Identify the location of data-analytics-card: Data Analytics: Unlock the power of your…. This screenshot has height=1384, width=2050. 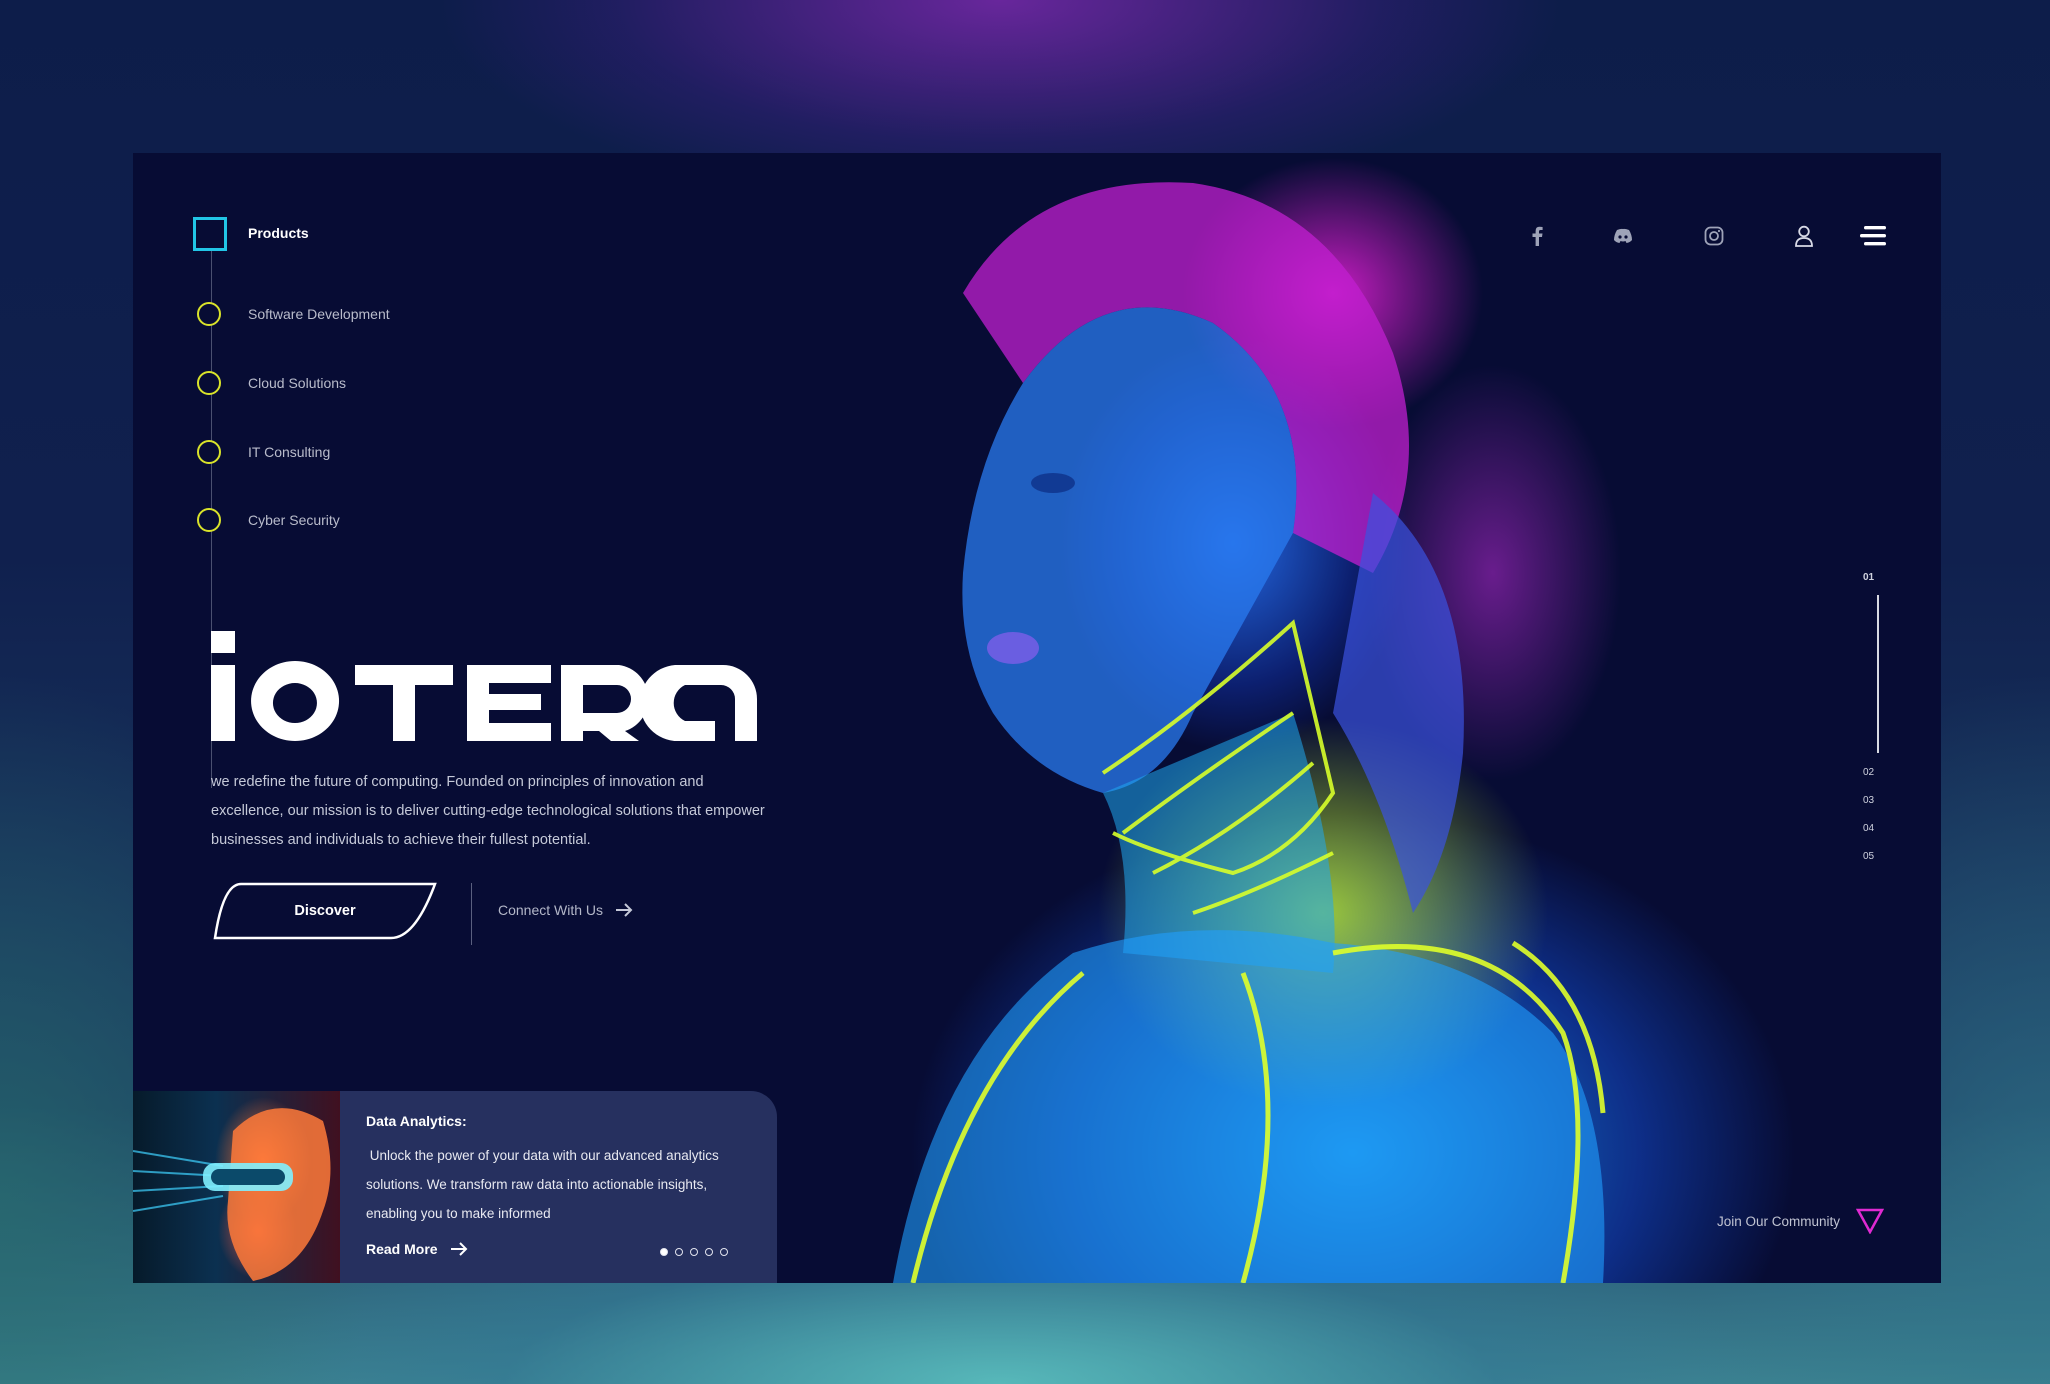
(455, 1187).